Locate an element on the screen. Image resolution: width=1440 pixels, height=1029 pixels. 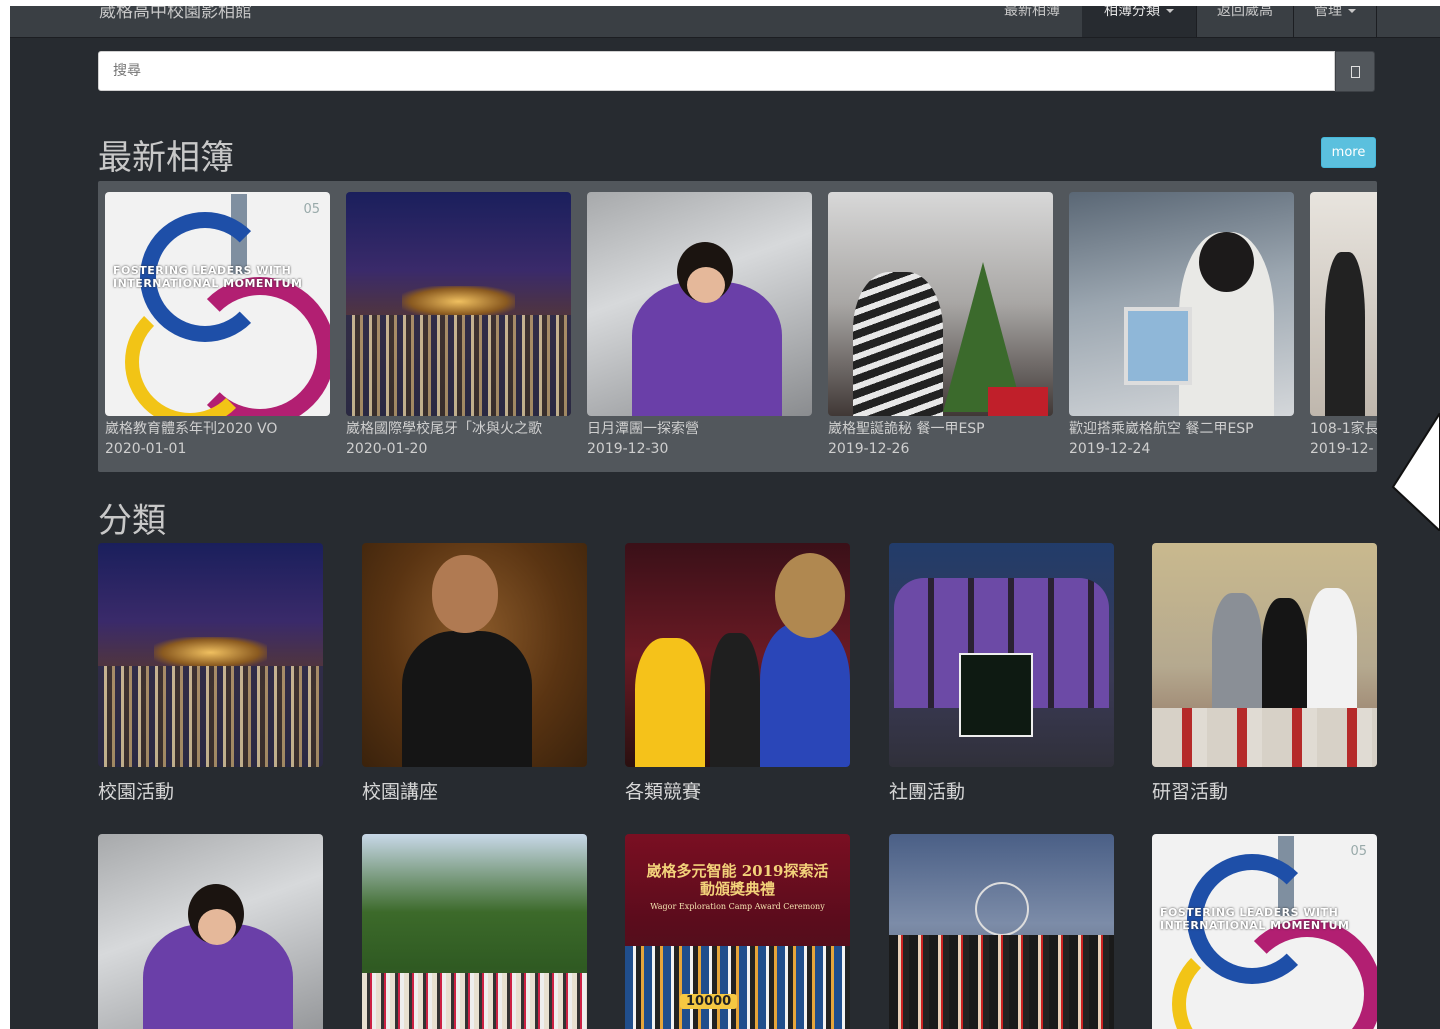
nav-item-categories: 相簿分類 is located at coordinates (1139, 21).